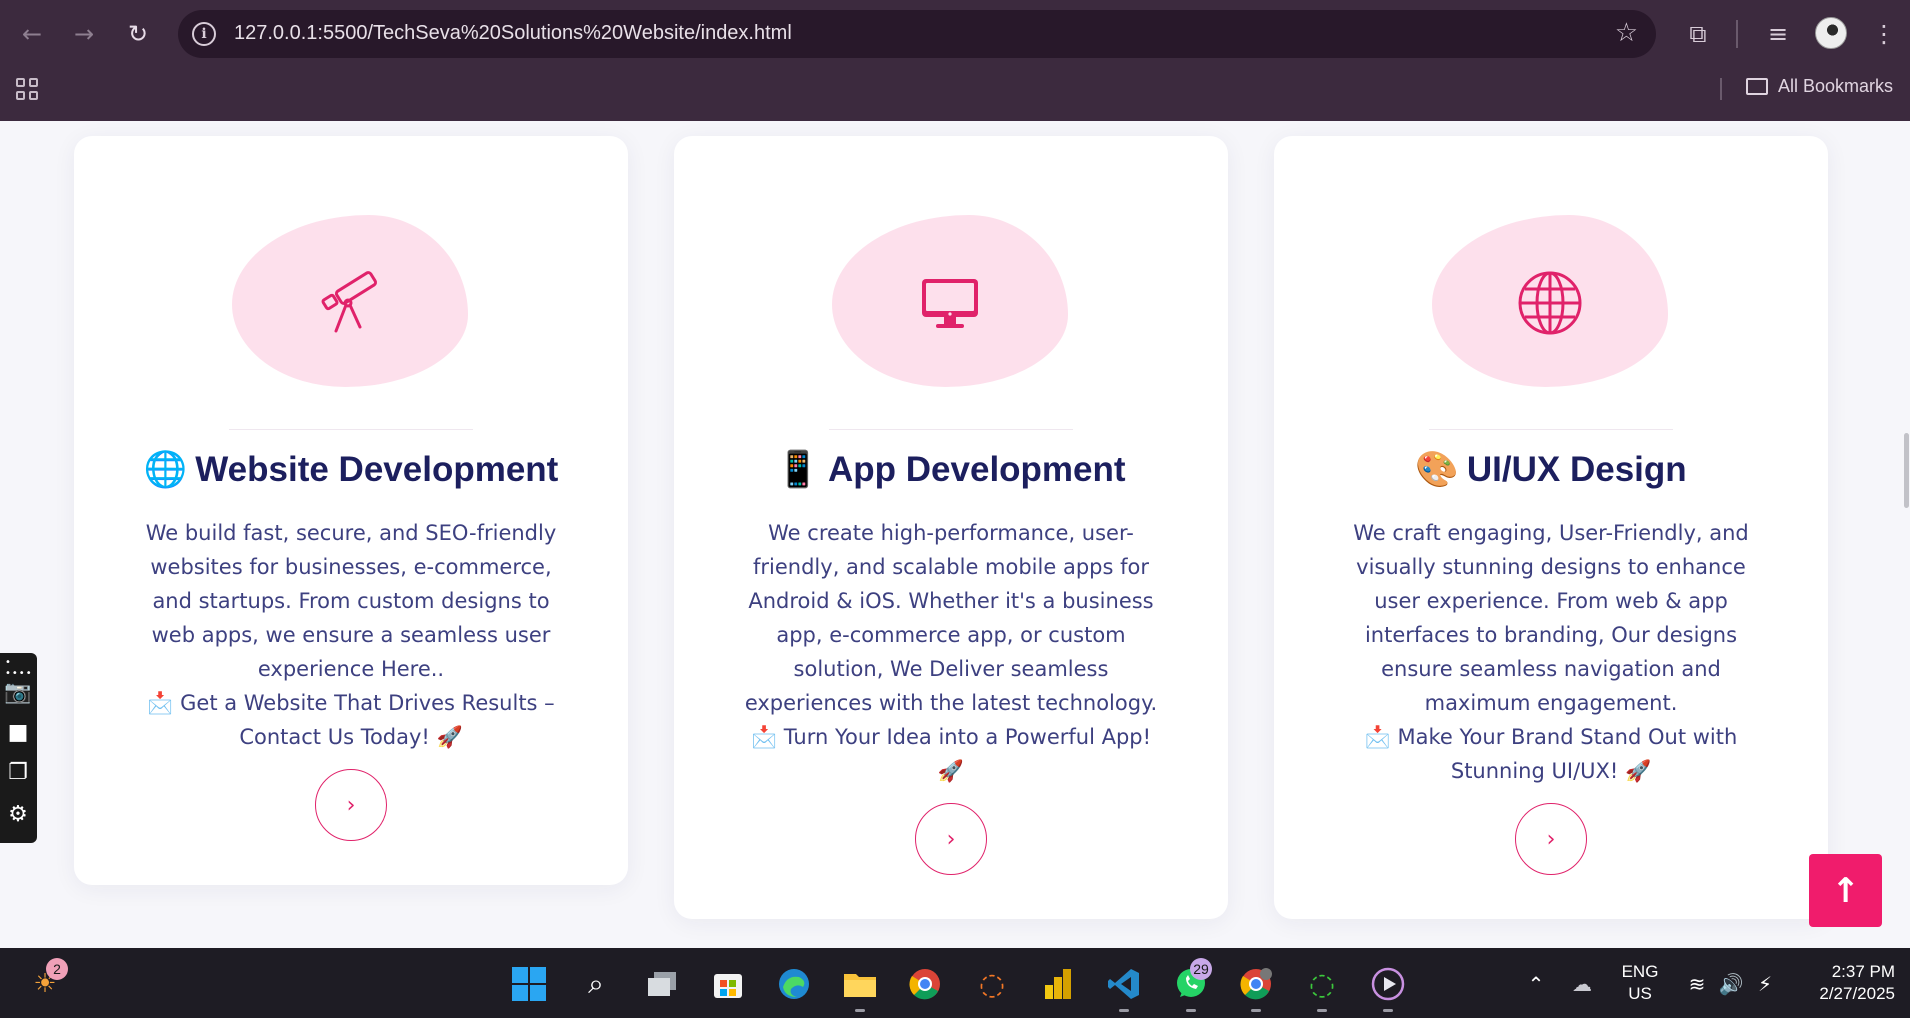 The image size is (1910, 1018). I want to click on profile-avatar, so click(1831, 33).